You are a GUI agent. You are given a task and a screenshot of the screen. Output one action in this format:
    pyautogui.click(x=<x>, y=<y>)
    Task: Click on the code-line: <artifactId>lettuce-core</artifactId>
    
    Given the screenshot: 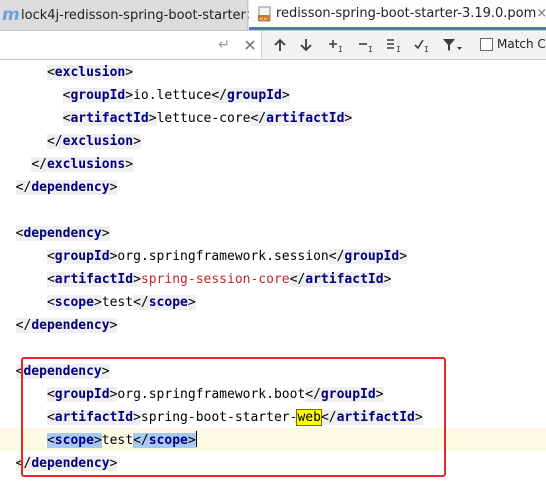 What is the action you would take?
    pyautogui.click(x=207, y=118)
    